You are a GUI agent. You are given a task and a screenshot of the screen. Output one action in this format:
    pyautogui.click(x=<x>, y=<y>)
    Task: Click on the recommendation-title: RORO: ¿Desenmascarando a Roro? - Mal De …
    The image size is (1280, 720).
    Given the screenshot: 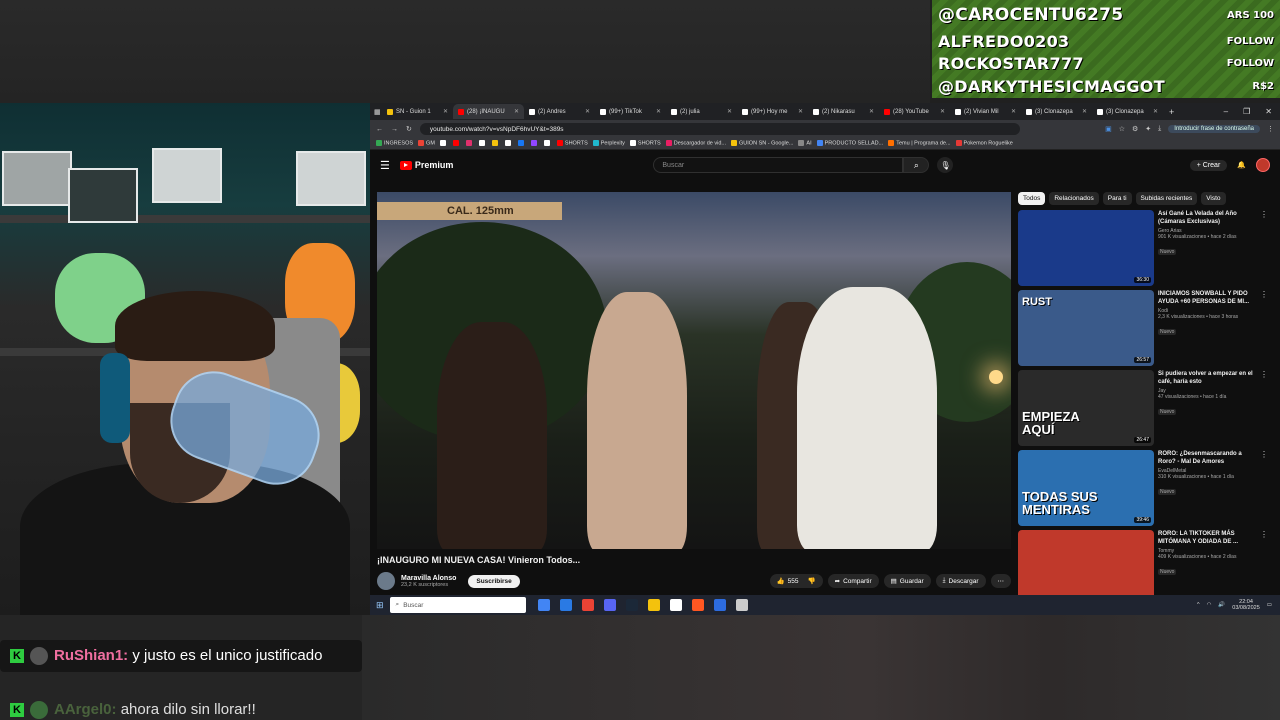 What is the action you would take?
    pyautogui.click(x=1209, y=458)
    